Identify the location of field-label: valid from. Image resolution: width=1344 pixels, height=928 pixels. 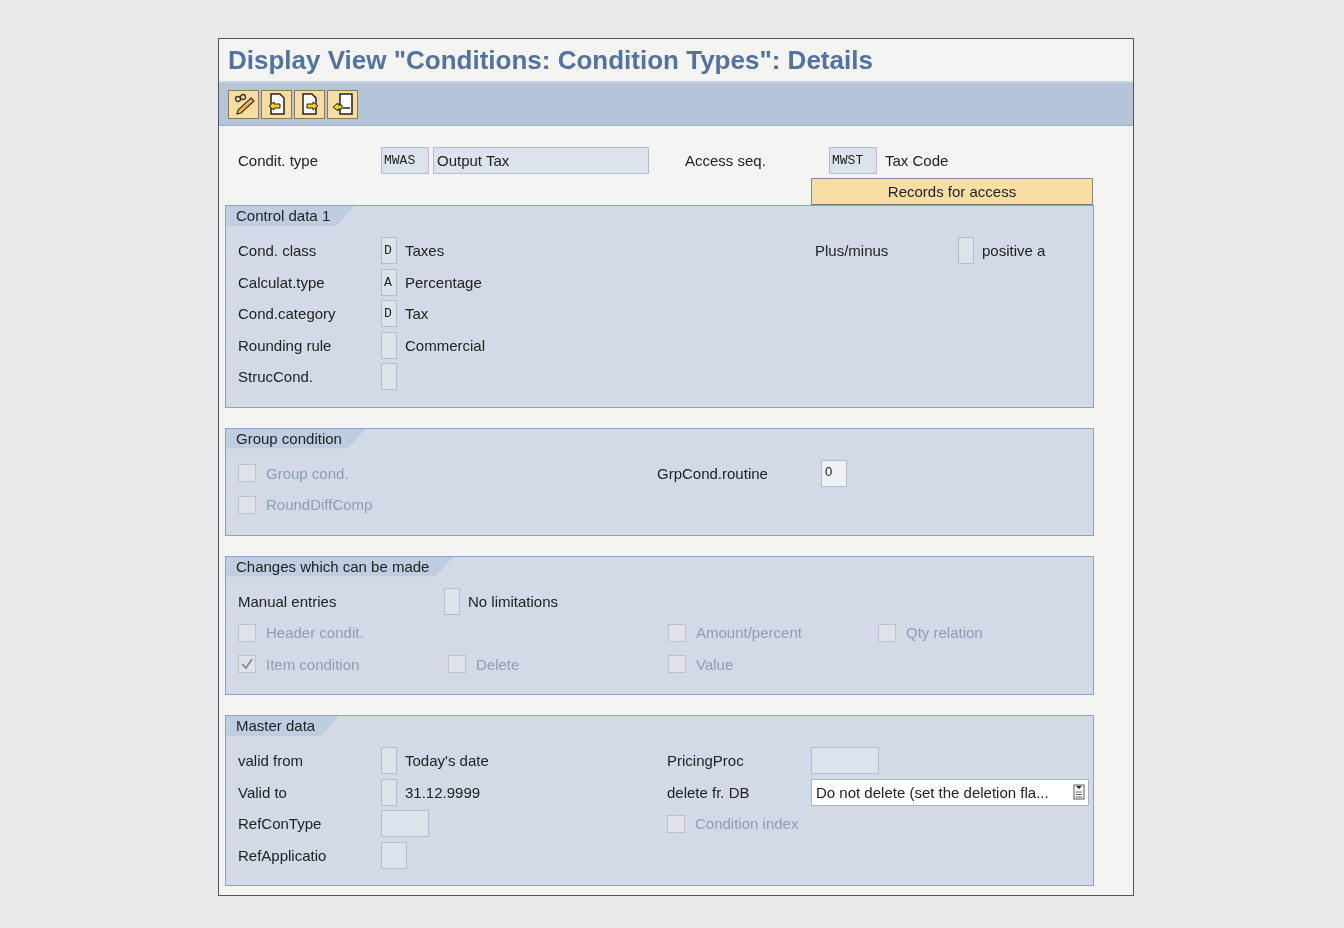
(271, 761).